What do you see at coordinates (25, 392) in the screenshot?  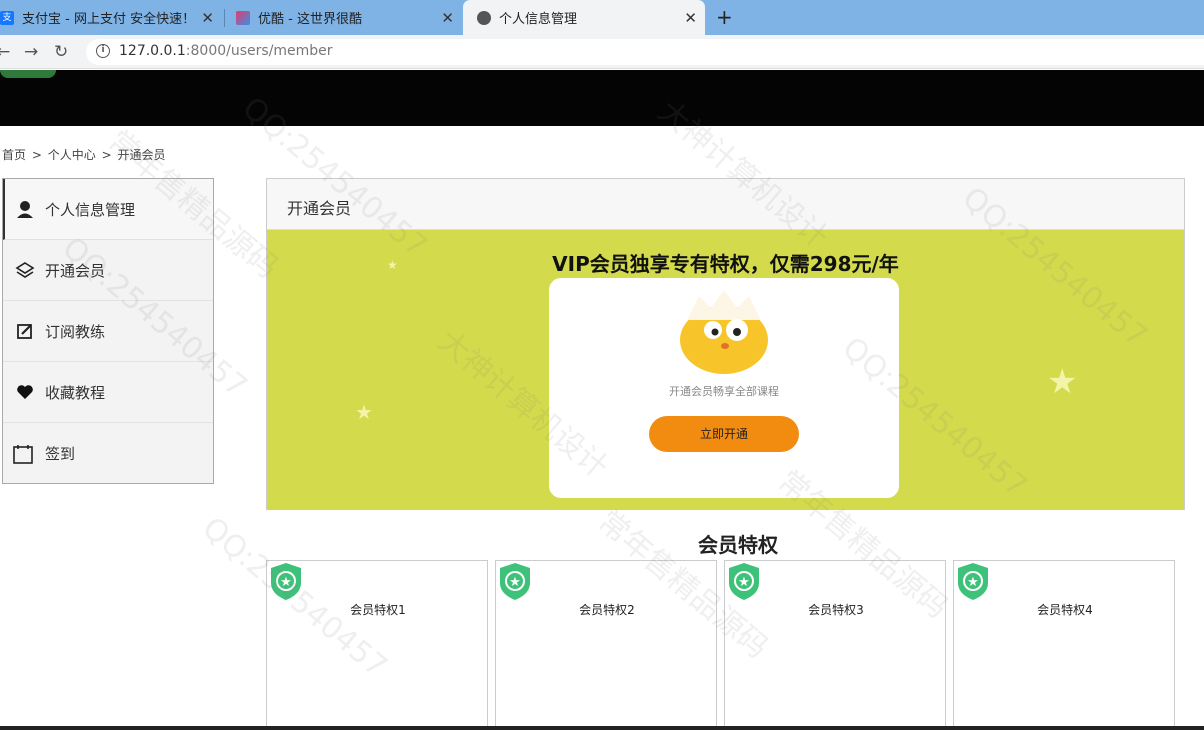 I see `heart-icon` at bounding box center [25, 392].